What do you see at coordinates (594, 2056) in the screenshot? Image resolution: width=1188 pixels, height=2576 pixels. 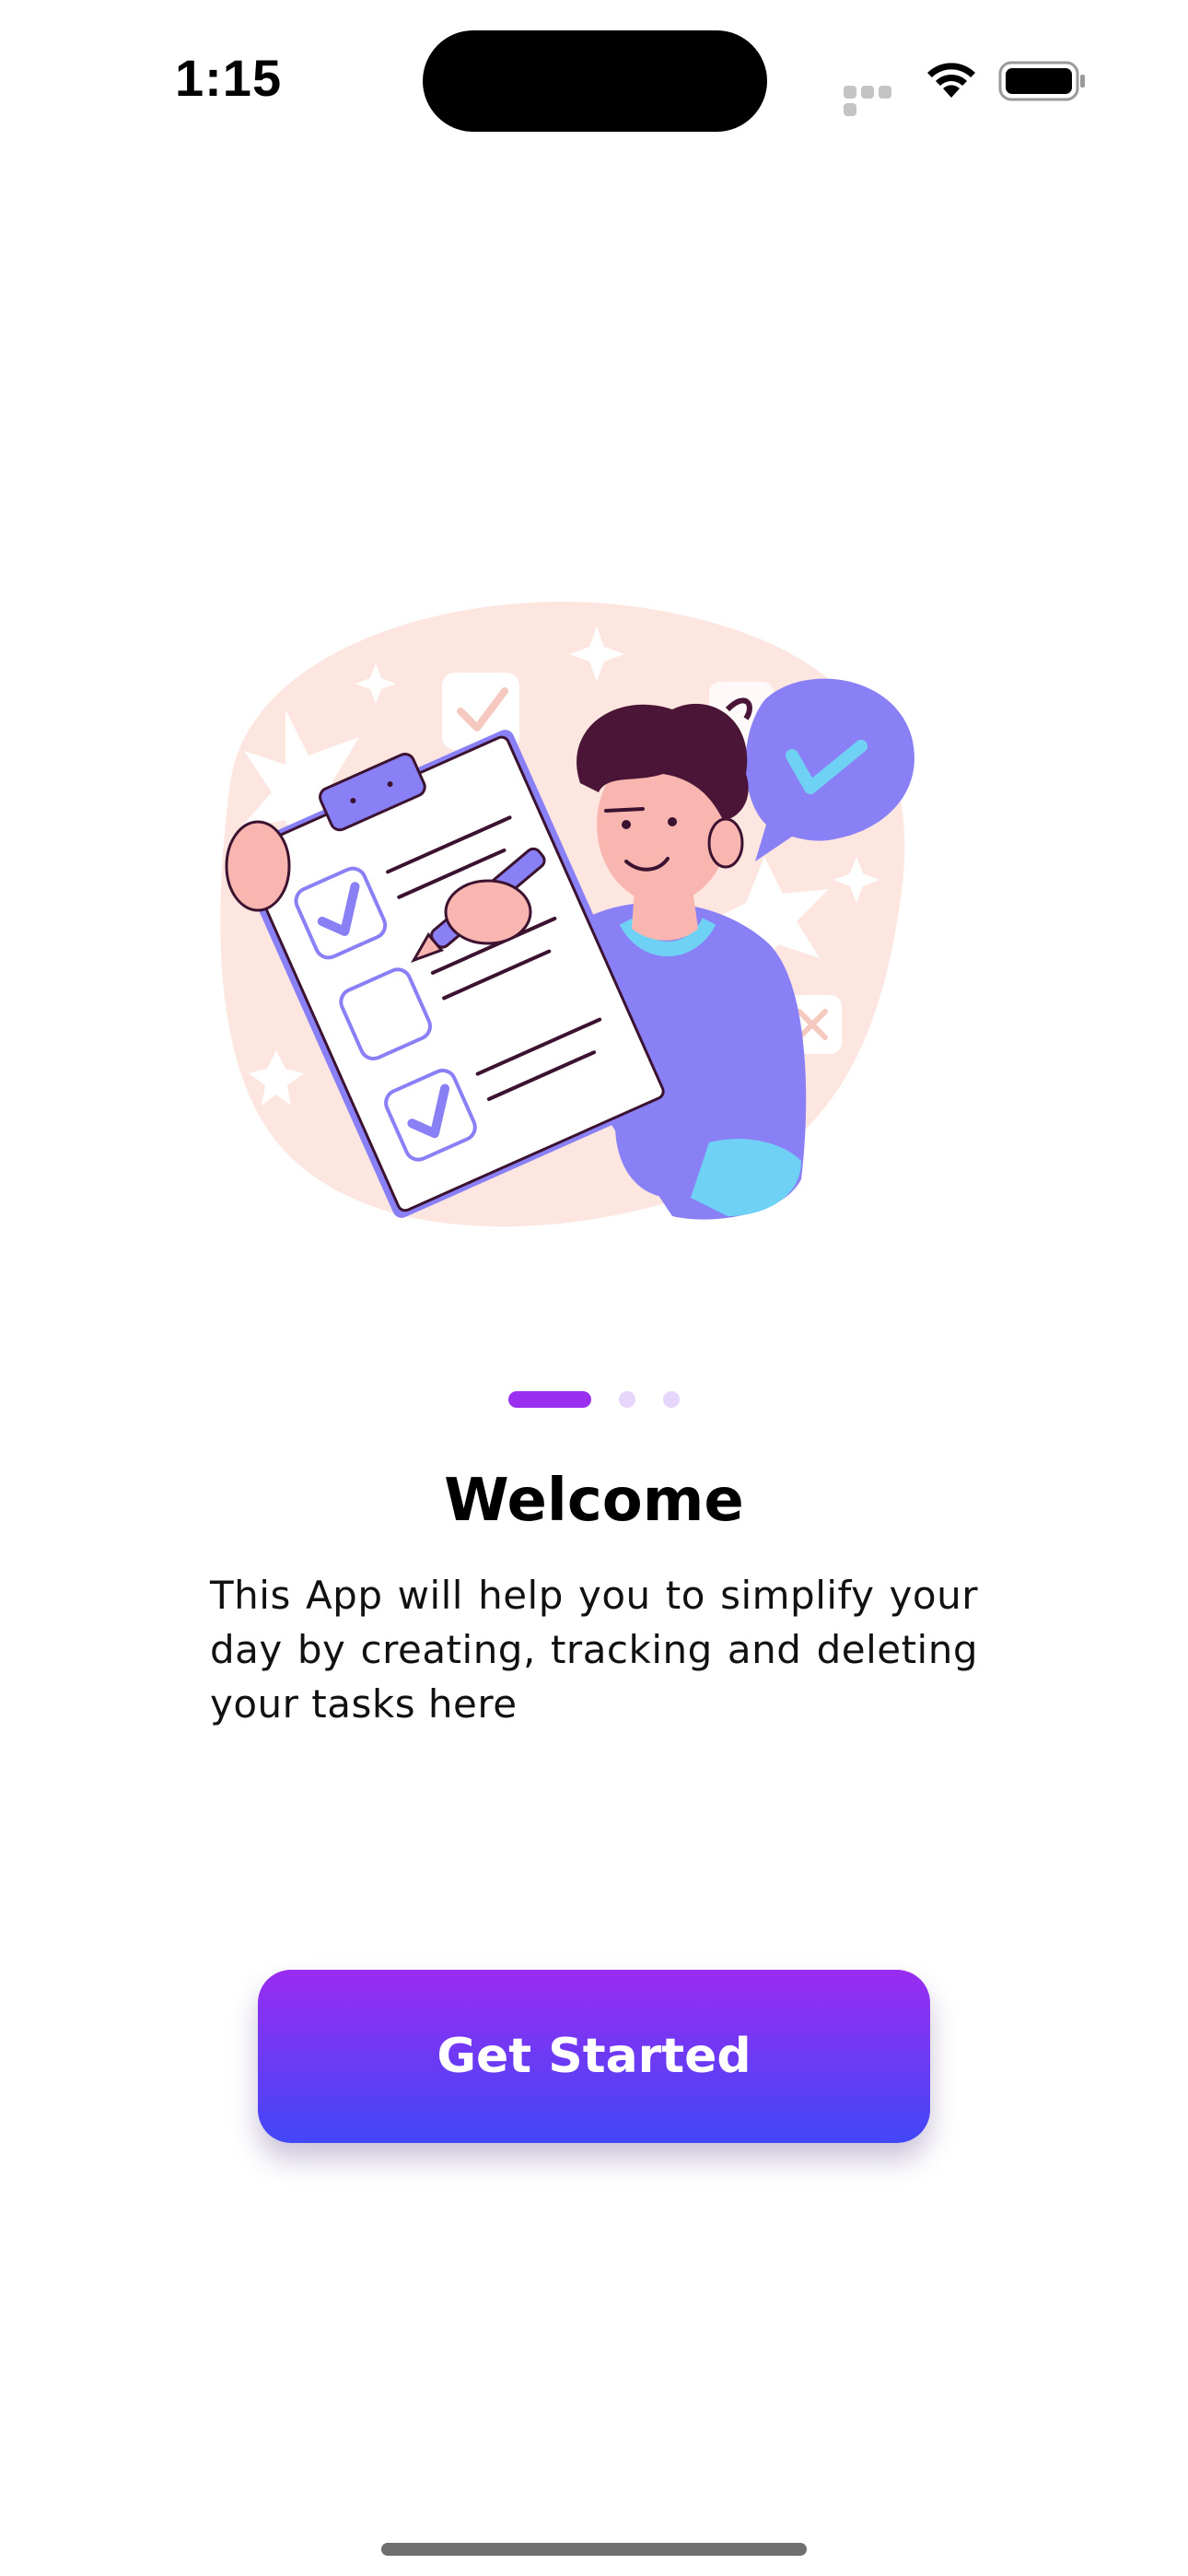 I see `get-started-button: Get Started` at bounding box center [594, 2056].